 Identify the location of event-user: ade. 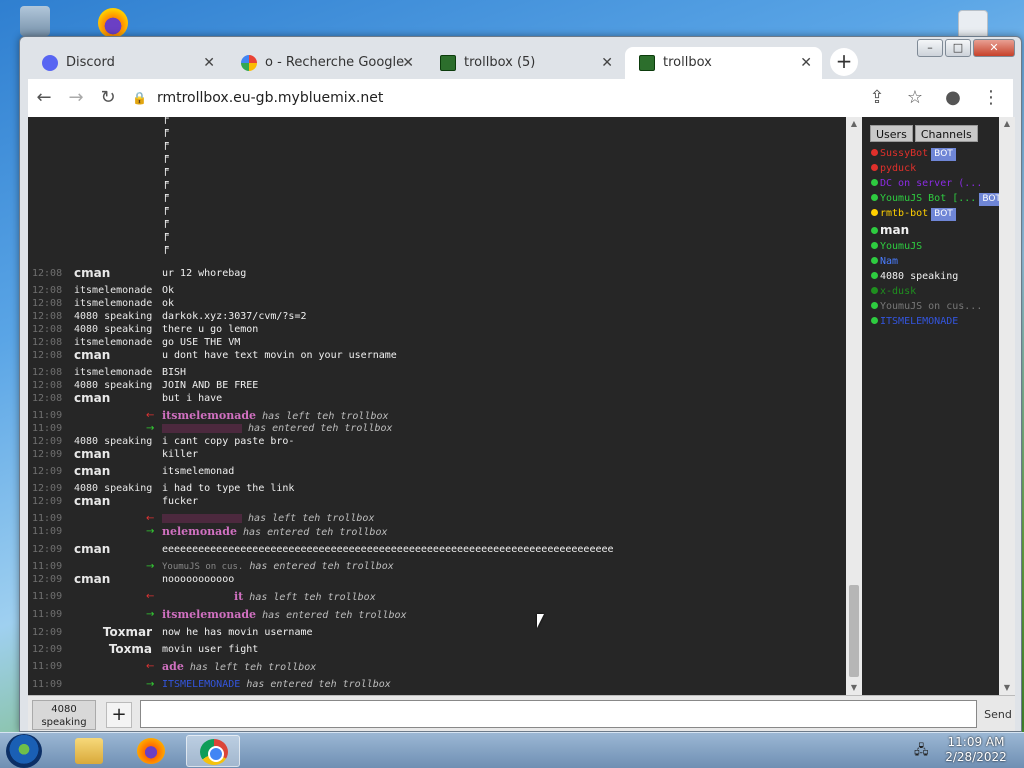
(173, 666).